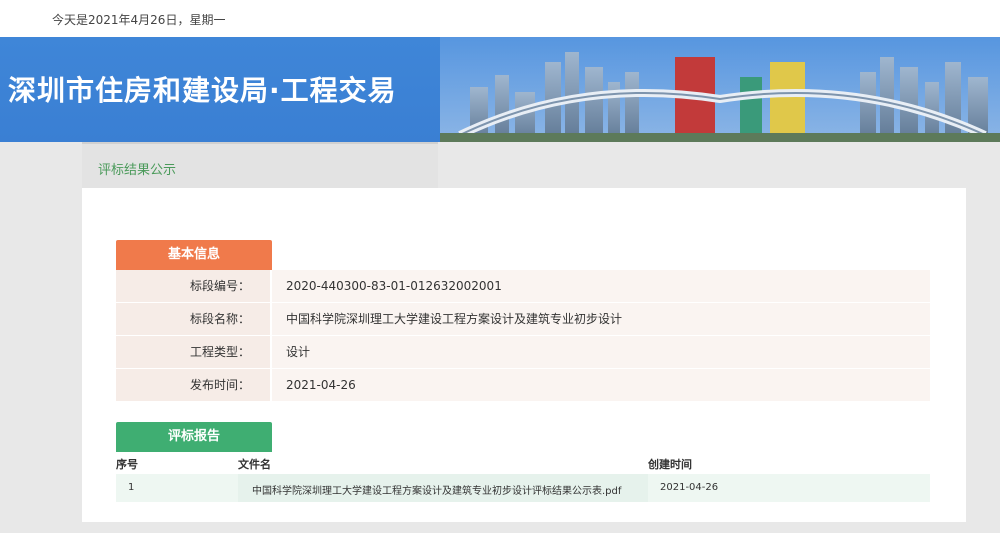 This screenshot has height=533, width=1000. Describe the element at coordinates (601, 352) in the screenshot. I see `info-value: 设计` at that location.